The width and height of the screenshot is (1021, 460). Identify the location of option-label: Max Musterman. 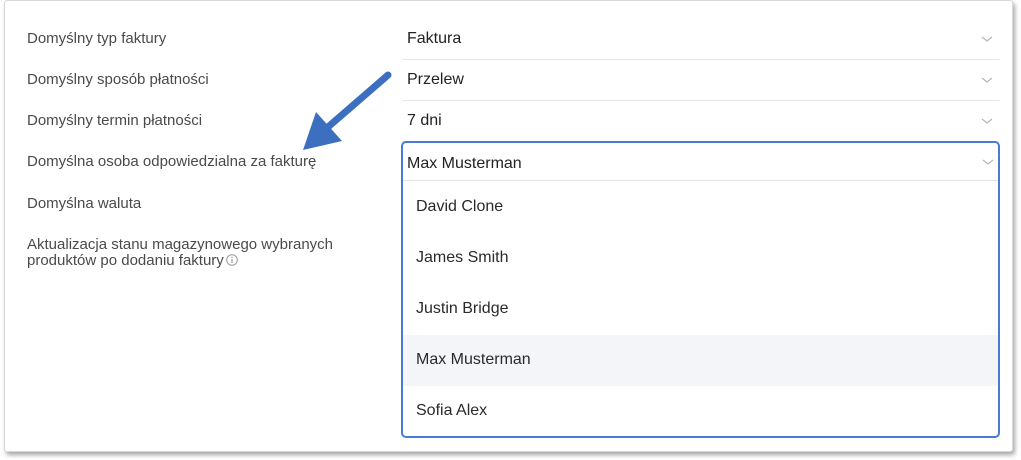
(473, 359).